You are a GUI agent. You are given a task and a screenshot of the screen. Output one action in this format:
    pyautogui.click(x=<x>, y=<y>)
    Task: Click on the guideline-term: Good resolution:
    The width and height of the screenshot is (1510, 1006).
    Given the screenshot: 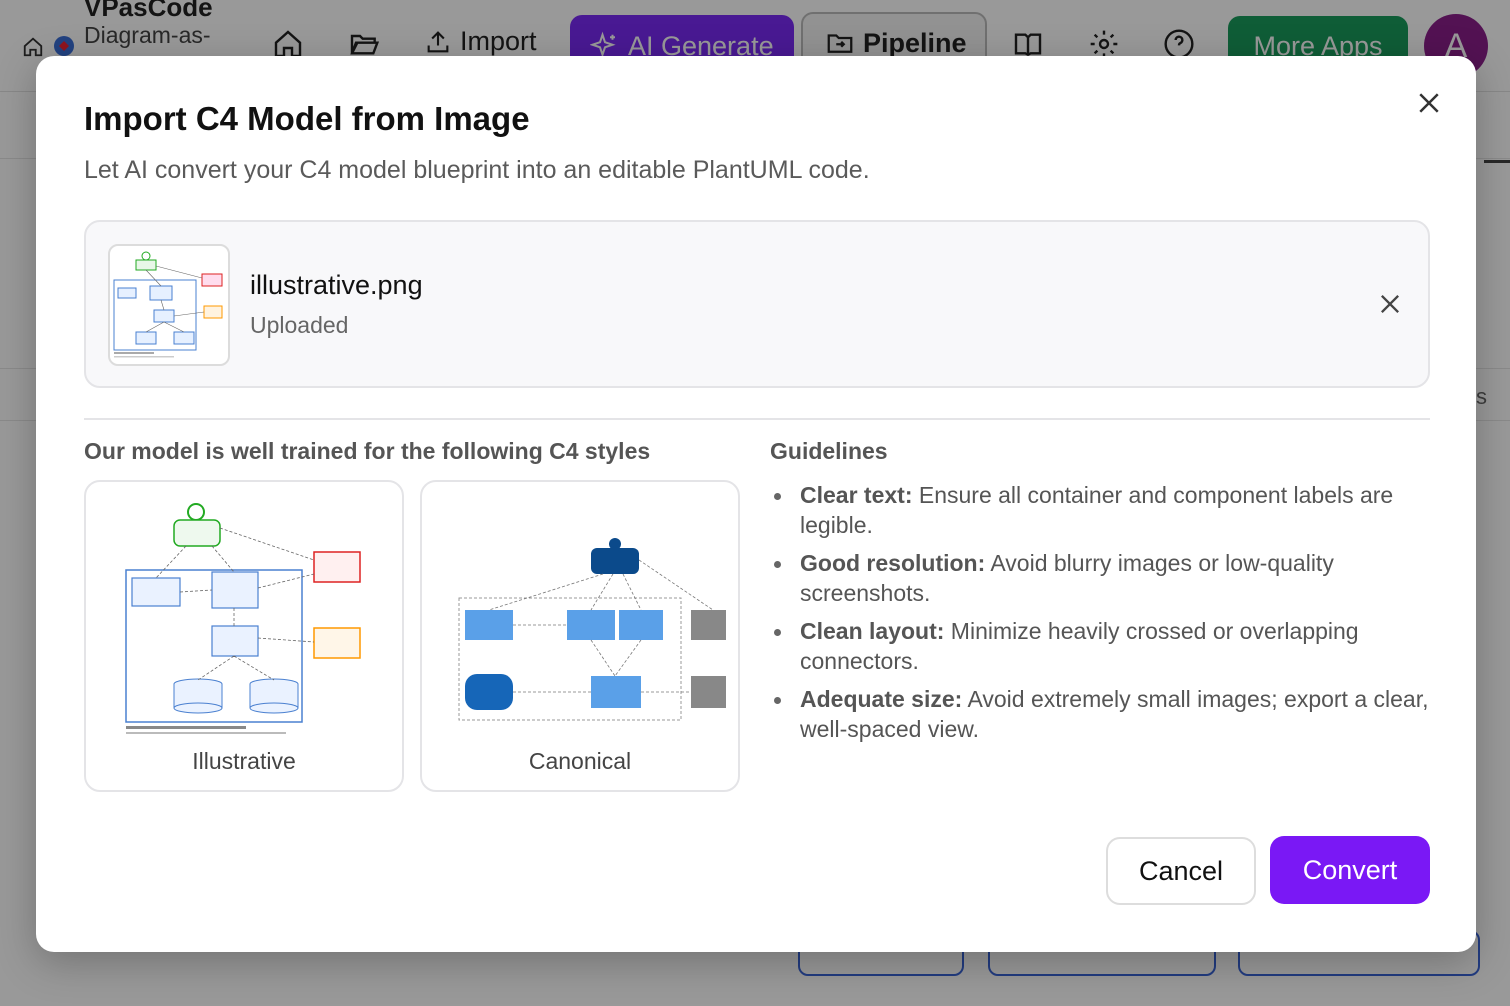 What is the action you would take?
    pyautogui.click(x=893, y=563)
    